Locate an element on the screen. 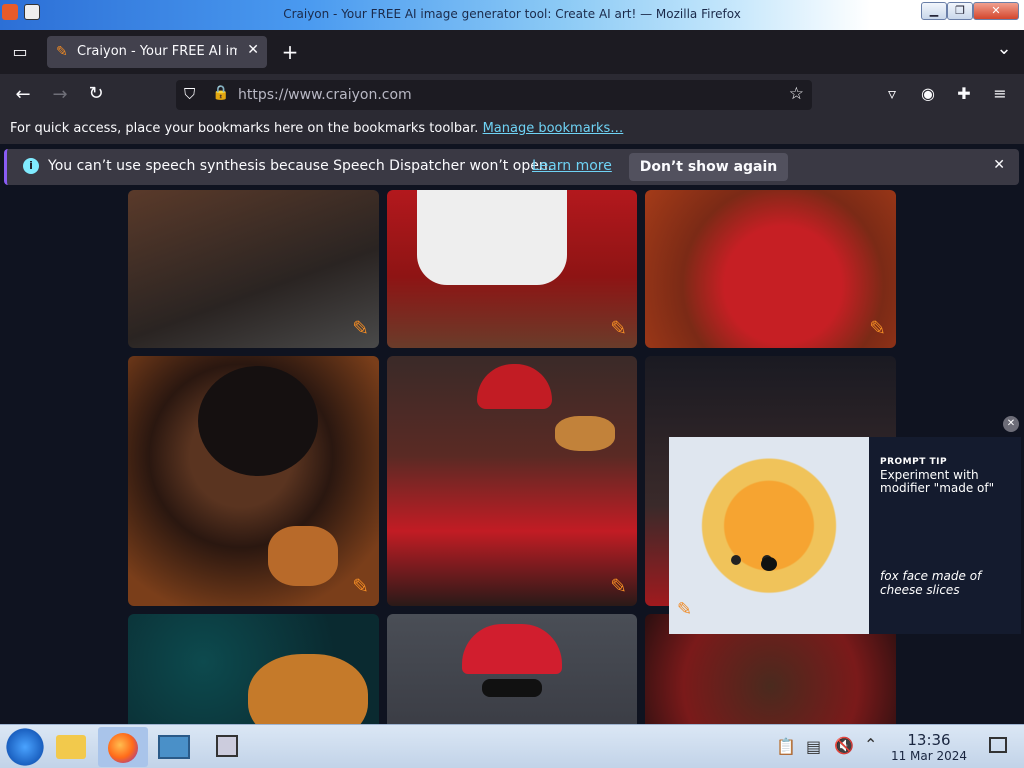 This screenshot has height=768, width=1024. craiyon-favicon-icon: ✎ is located at coordinates (62, 52).